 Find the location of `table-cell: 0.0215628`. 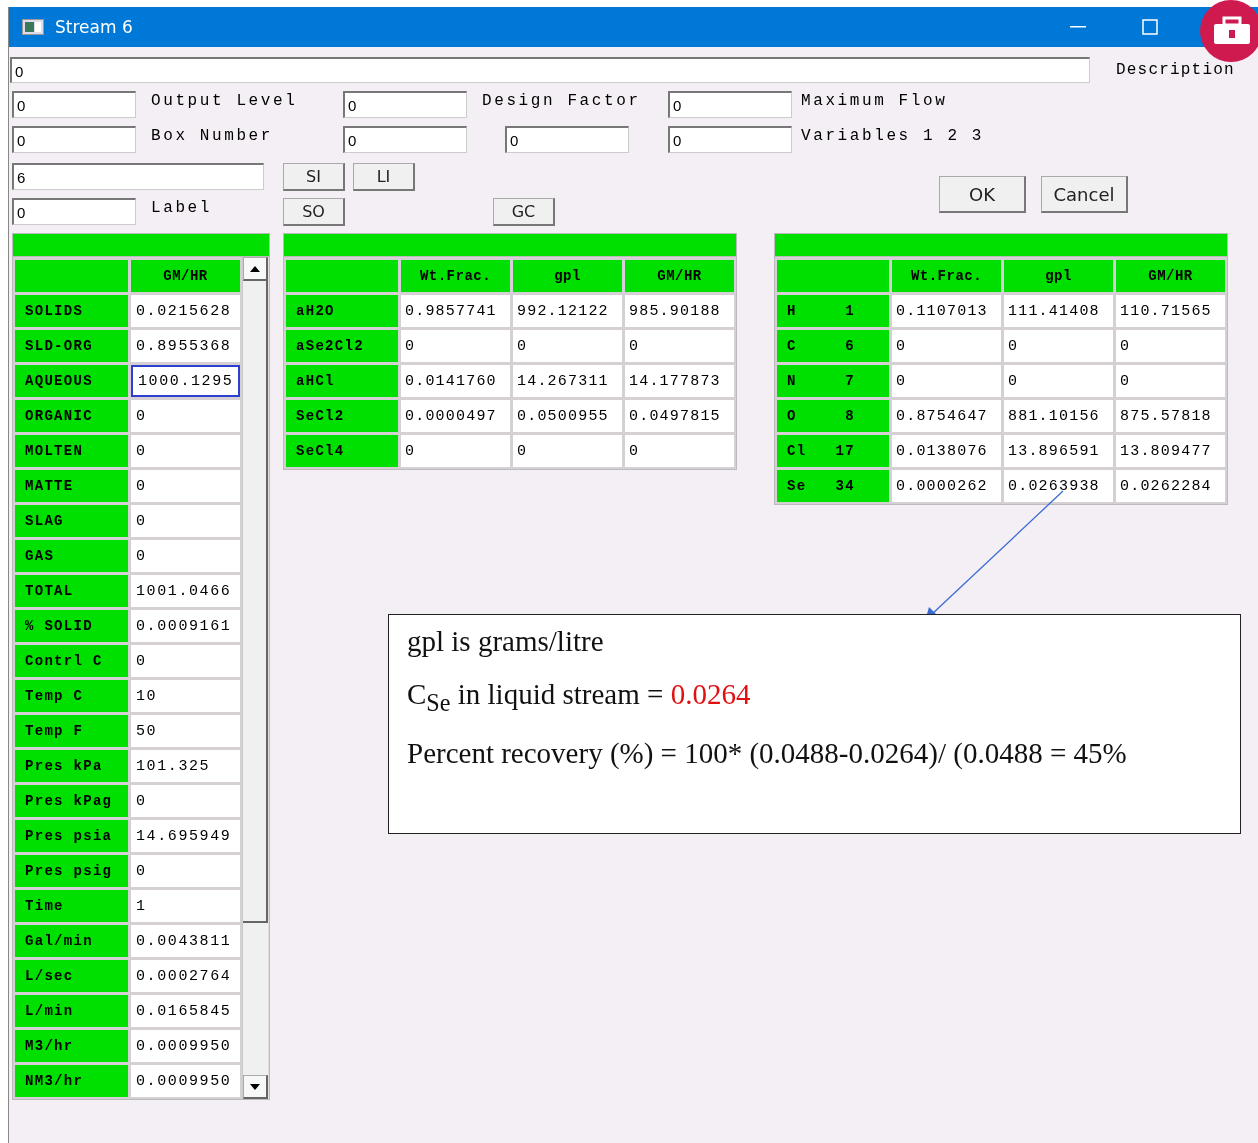

table-cell: 0.0215628 is located at coordinates (185, 311).